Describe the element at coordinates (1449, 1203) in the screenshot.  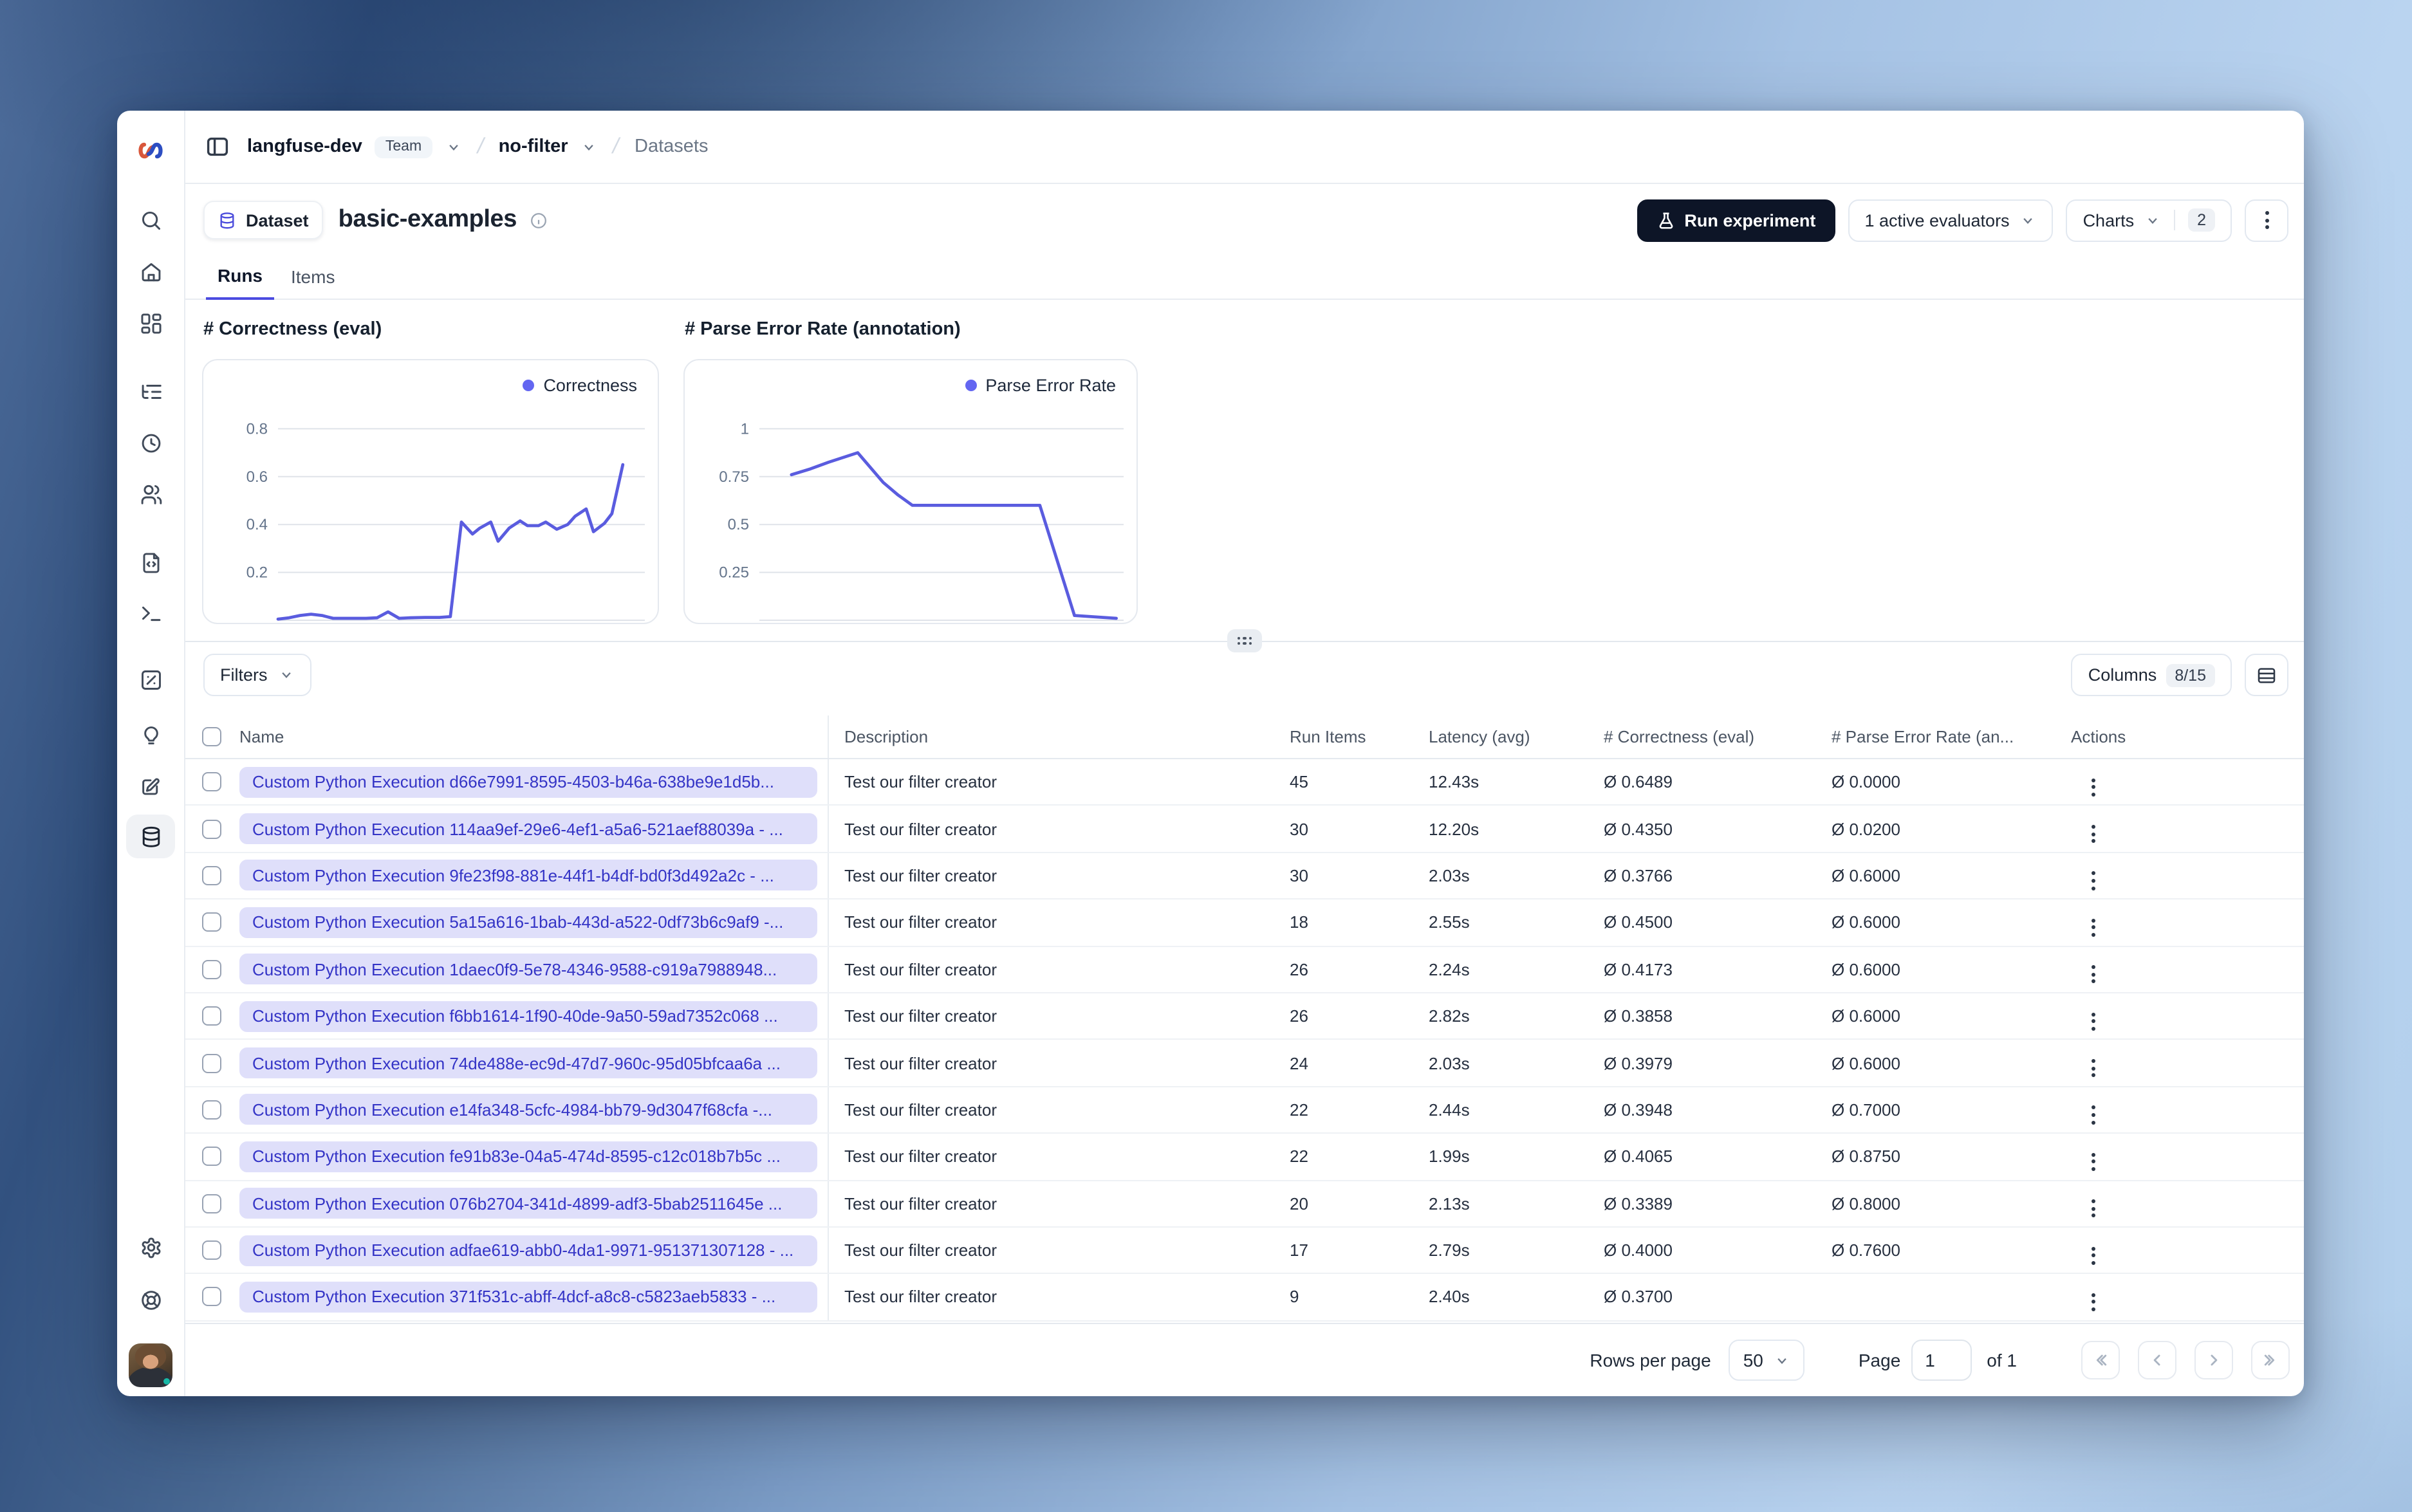
I see `cell-latency: 2.13s` at that location.